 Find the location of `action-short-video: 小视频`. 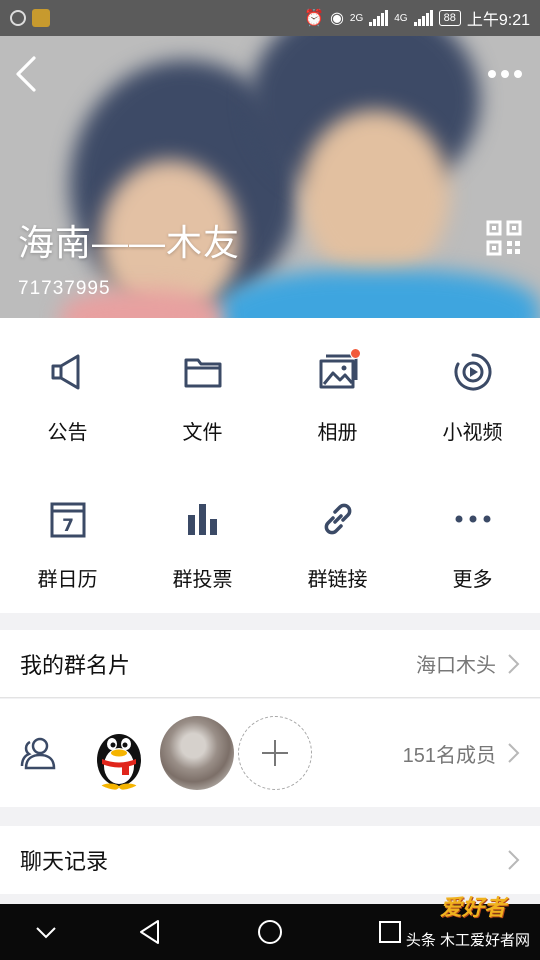

action-short-video: 小视频 is located at coordinates (472, 391).